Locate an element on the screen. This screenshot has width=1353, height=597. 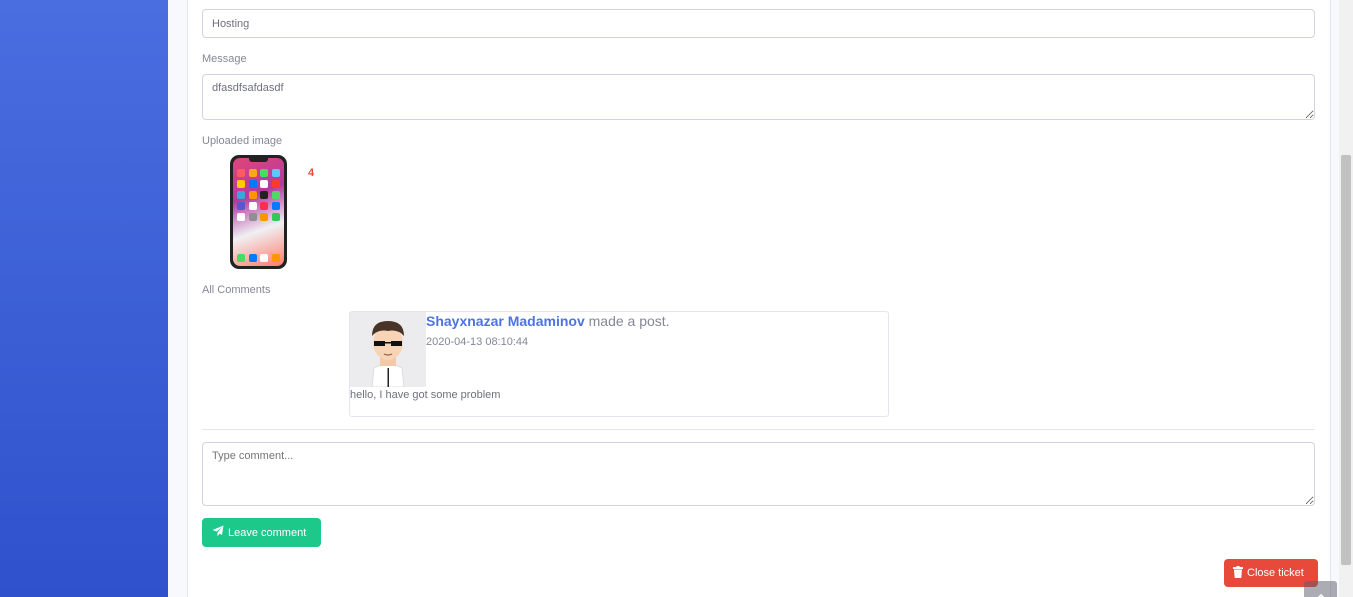
close-ticket-label: Close ticket is located at coordinates (1275, 573).